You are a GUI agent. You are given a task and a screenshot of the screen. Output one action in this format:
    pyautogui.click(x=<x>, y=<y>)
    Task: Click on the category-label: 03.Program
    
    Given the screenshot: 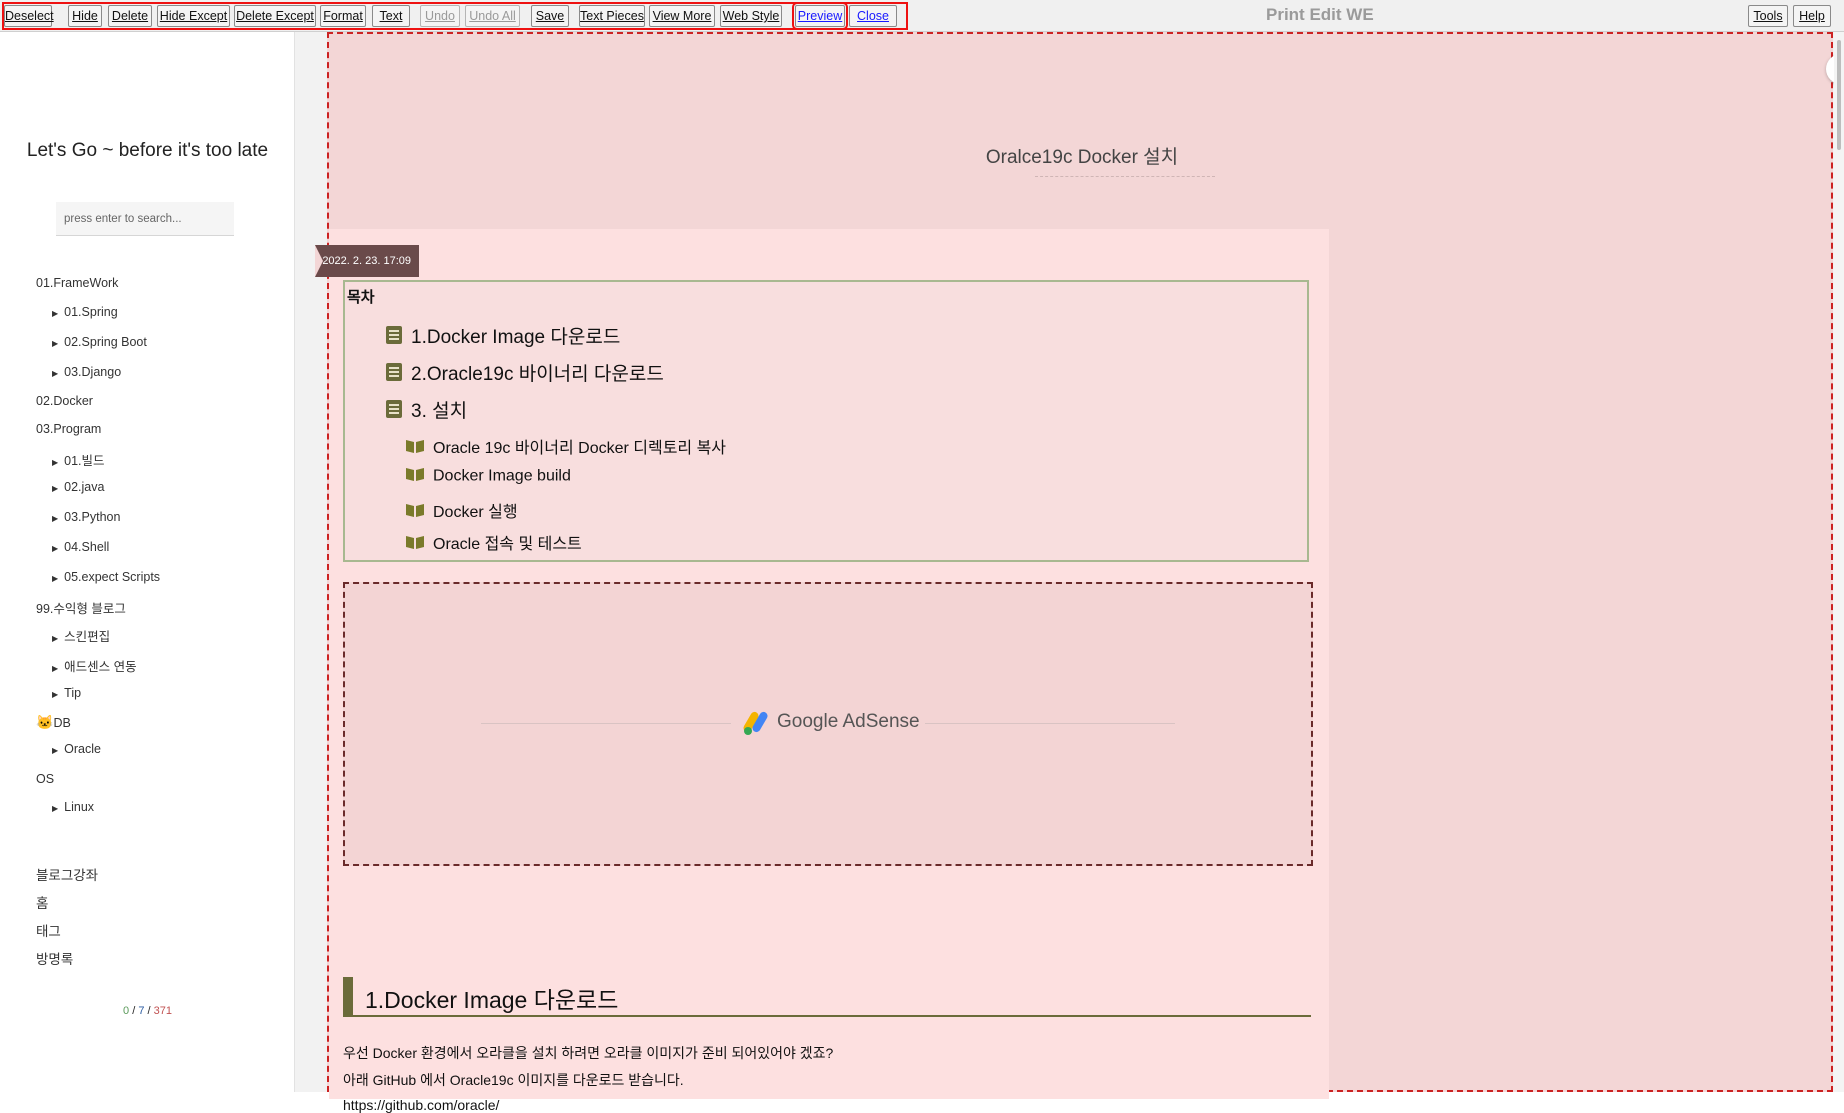 What is the action you would take?
    pyautogui.click(x=69, y=429)
    